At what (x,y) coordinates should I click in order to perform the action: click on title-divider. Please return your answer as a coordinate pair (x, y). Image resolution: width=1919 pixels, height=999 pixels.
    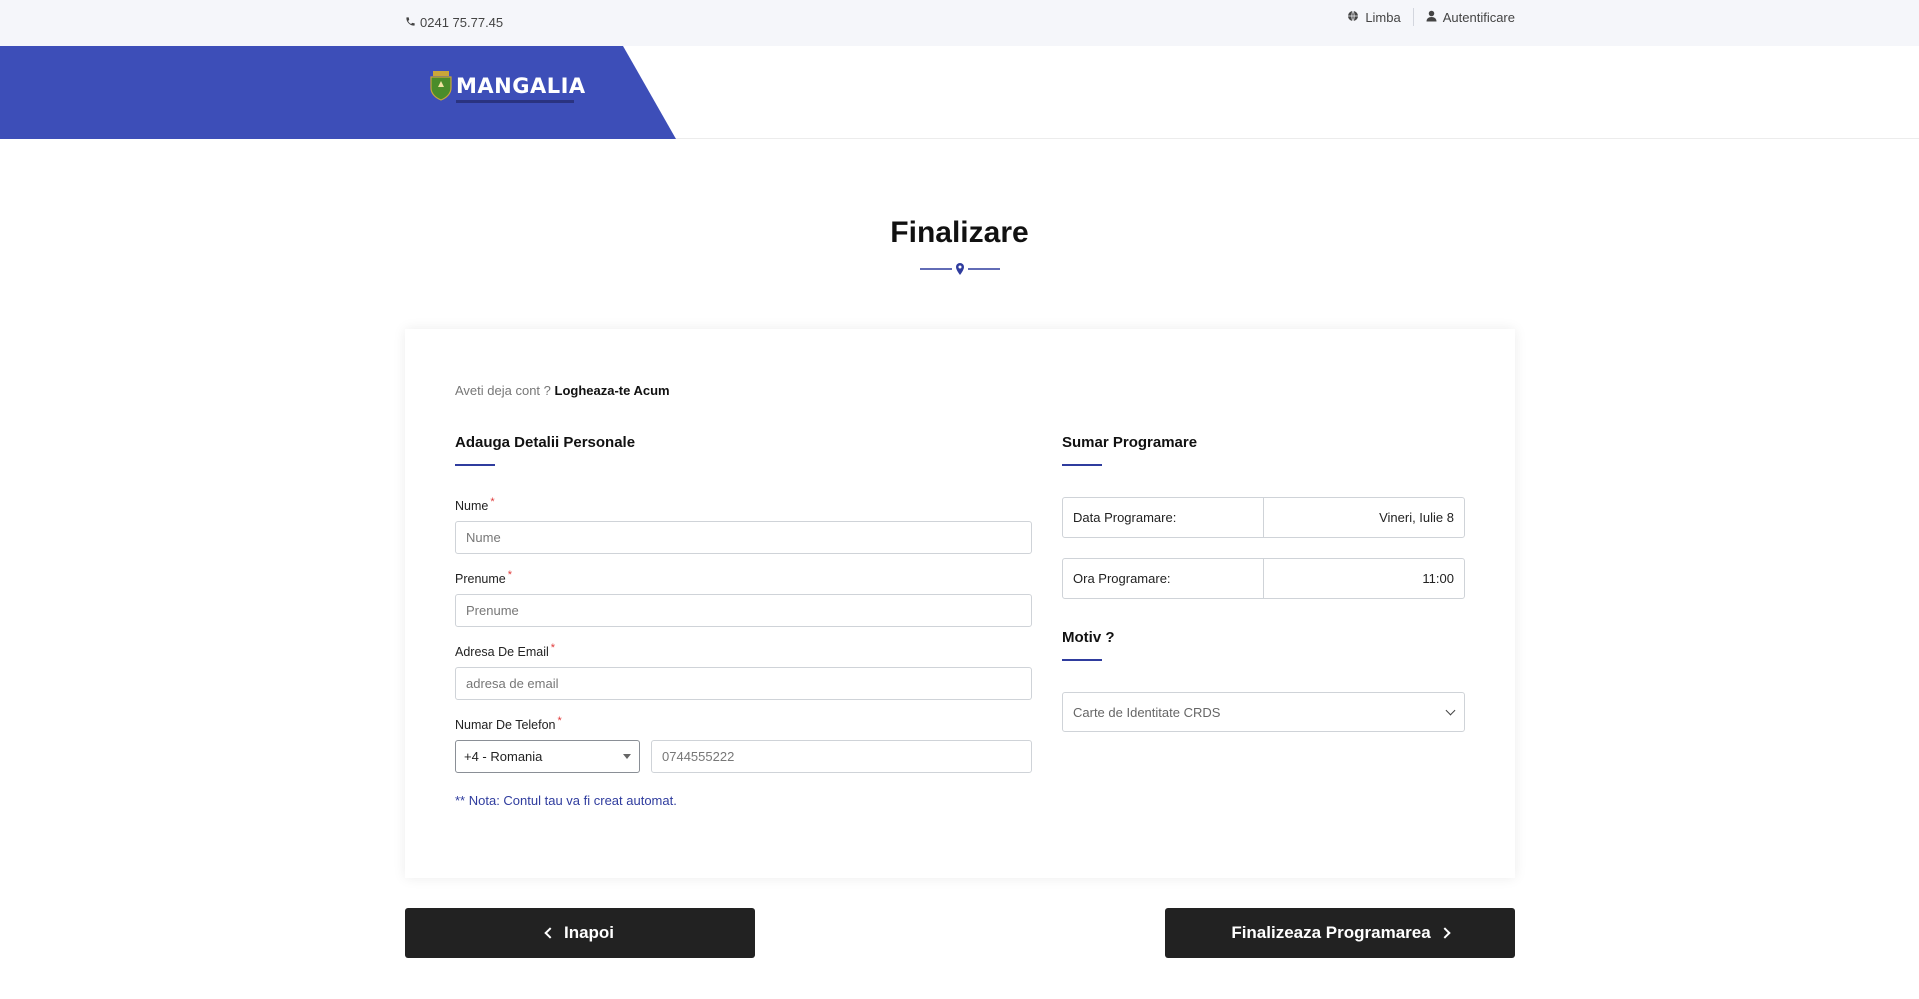
    Looking at the image, I should click on (960, 269).